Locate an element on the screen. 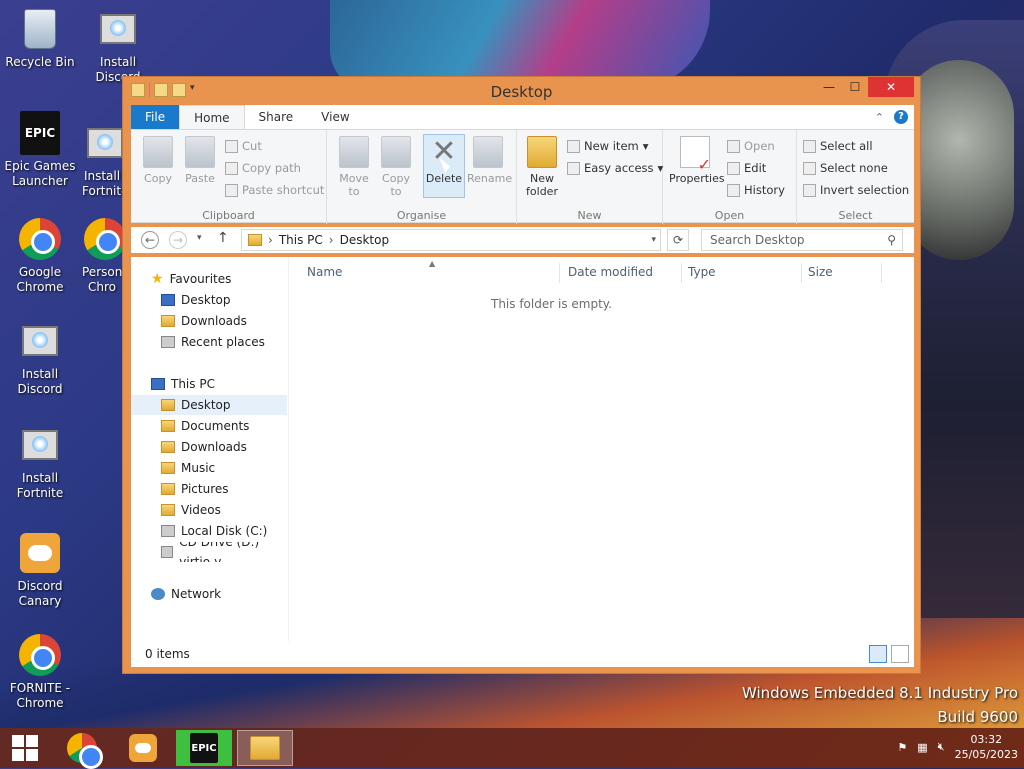 The image size is (1024, 769). new-item-button: New item ▾ is located at coordinates (608, 146).